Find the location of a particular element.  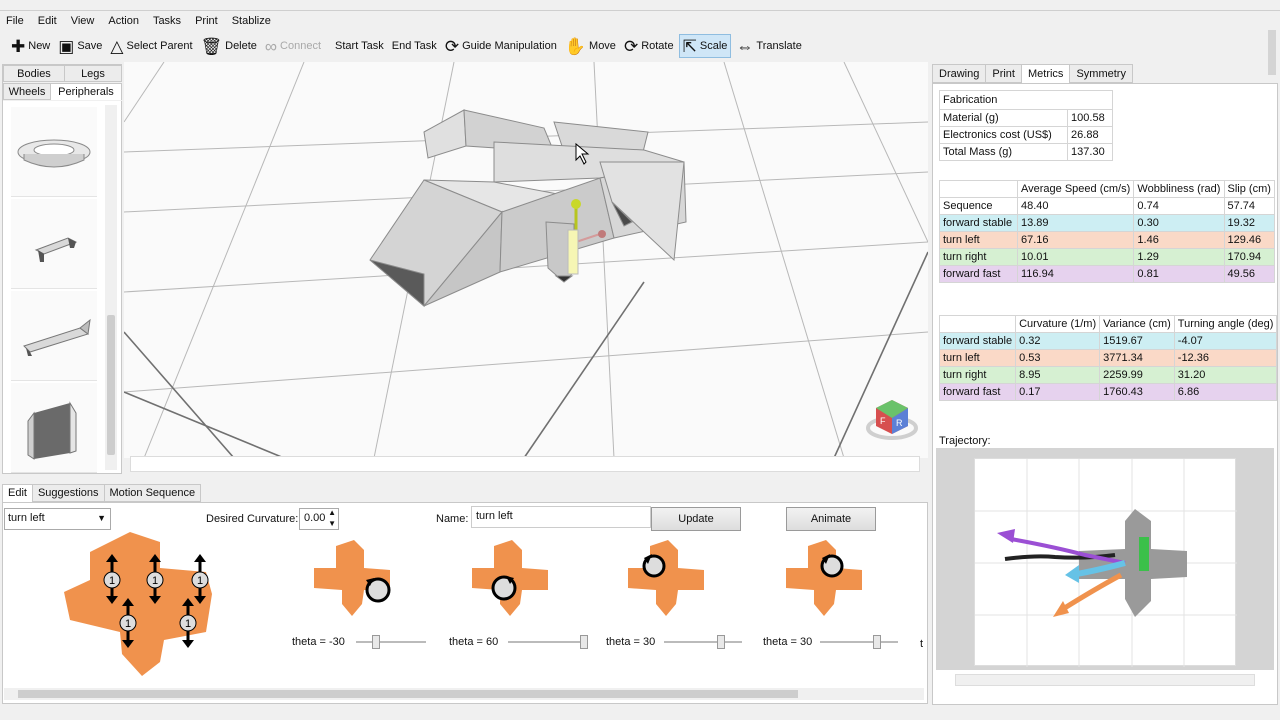

top-border is located at coordinates (640, 10).